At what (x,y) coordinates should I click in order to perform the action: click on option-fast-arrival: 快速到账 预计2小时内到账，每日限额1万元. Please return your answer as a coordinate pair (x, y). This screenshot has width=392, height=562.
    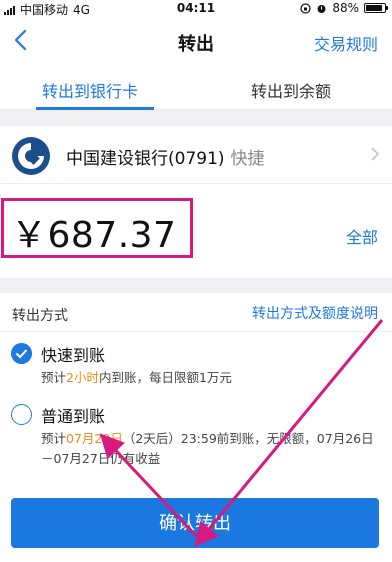
    Looking at the image, I should click on (196, 364).